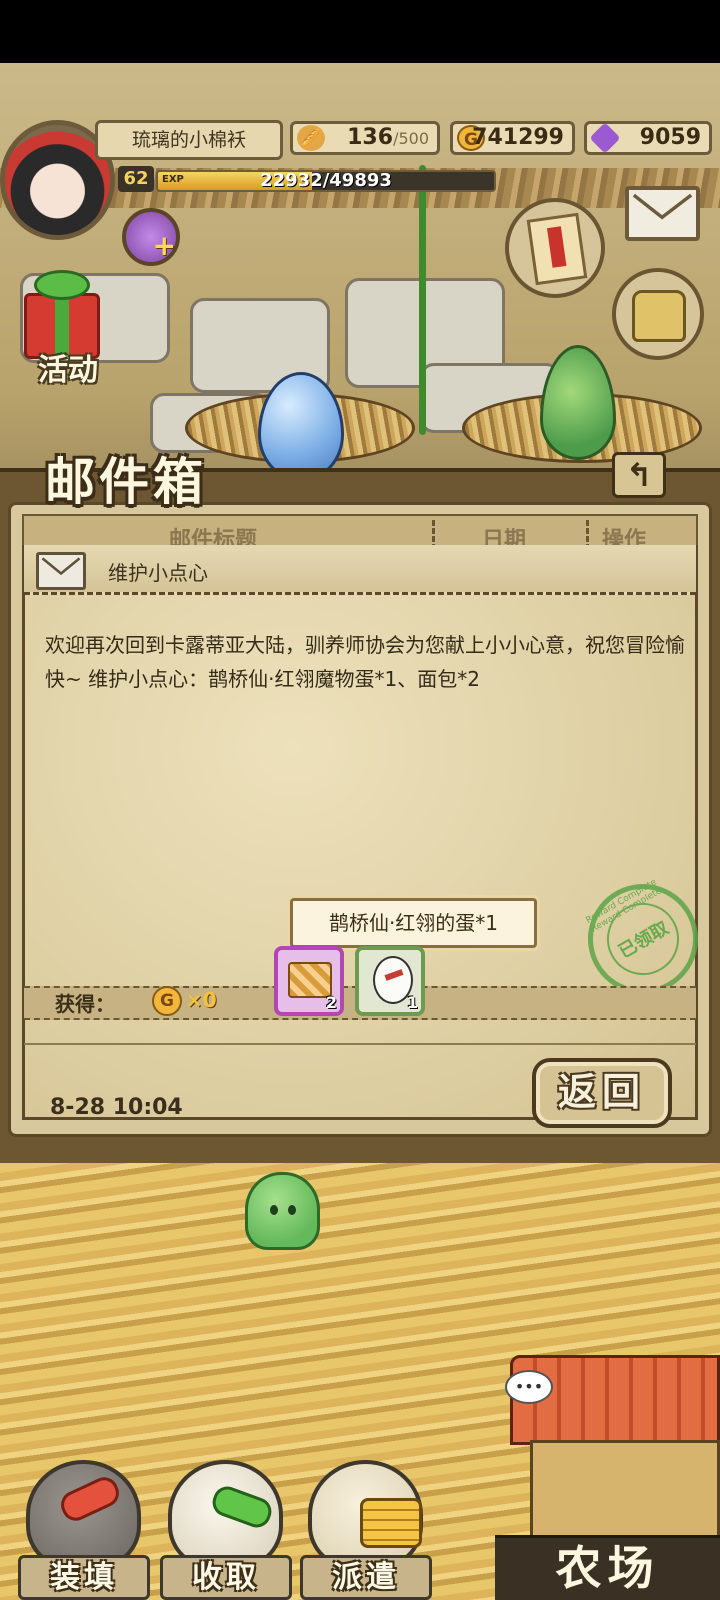 The image size is (720, 1600). I want to click on buy-gems-button: +, so click(151, 237).